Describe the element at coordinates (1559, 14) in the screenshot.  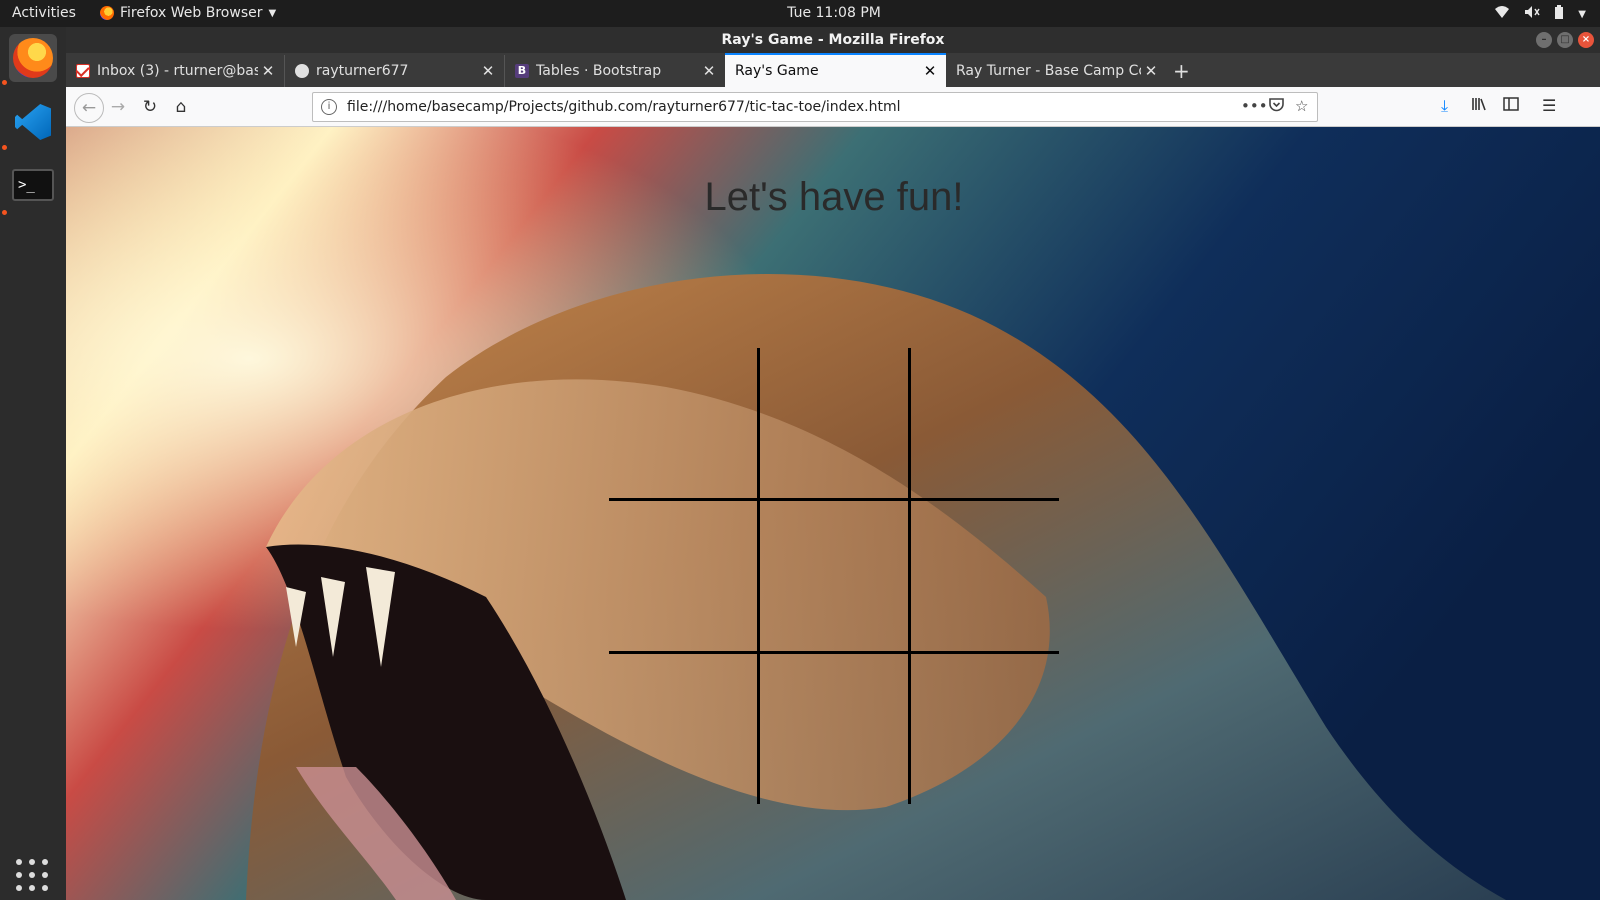
I see `battery-icon` at that location.